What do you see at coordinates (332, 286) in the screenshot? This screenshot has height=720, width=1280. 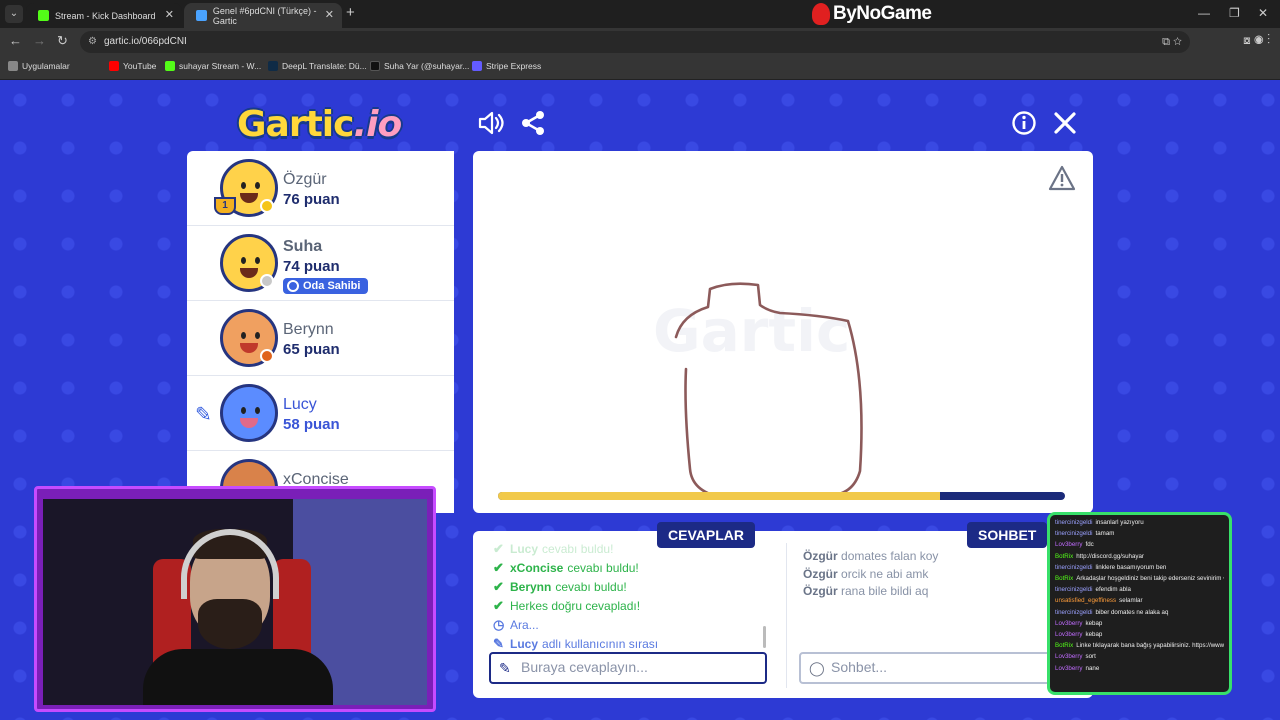 I see `badge-label: Oda Sahibi` at bounding box center [332, 286].